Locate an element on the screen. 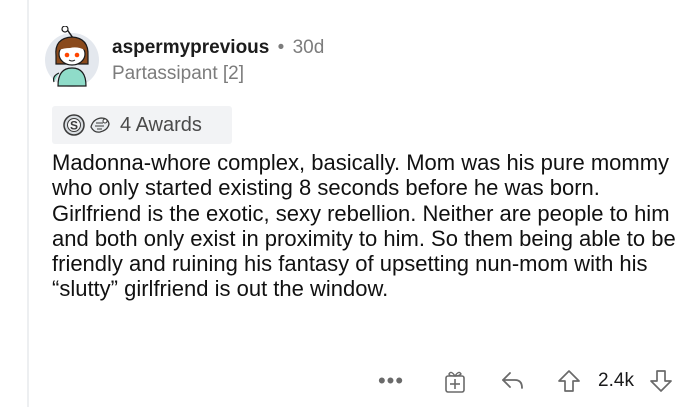  downvote-icon is located at coordinates (661, 381).